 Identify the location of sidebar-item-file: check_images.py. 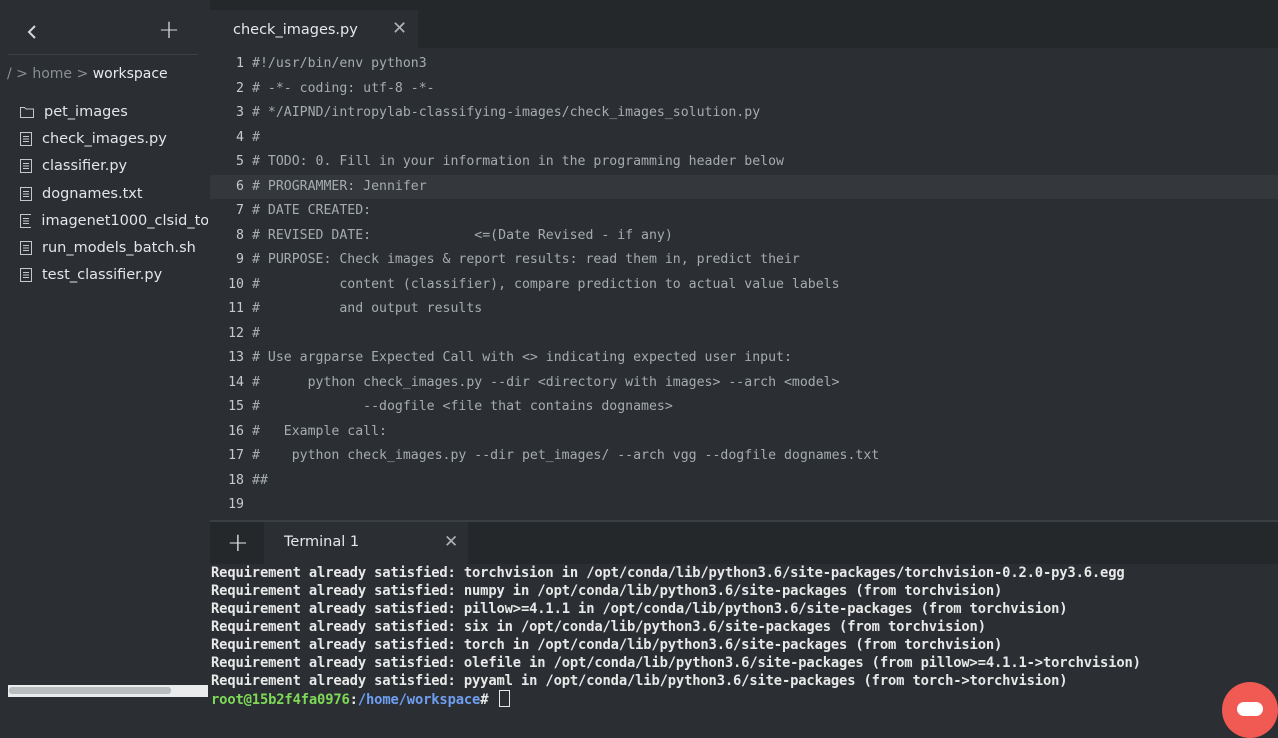
(104, 138).